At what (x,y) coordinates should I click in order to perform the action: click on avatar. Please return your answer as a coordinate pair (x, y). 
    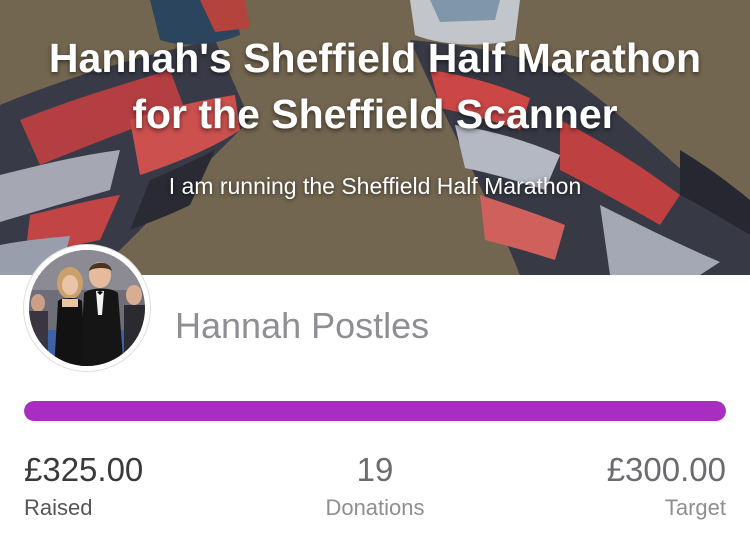
    Looking at the image, I should click on (87, 308).